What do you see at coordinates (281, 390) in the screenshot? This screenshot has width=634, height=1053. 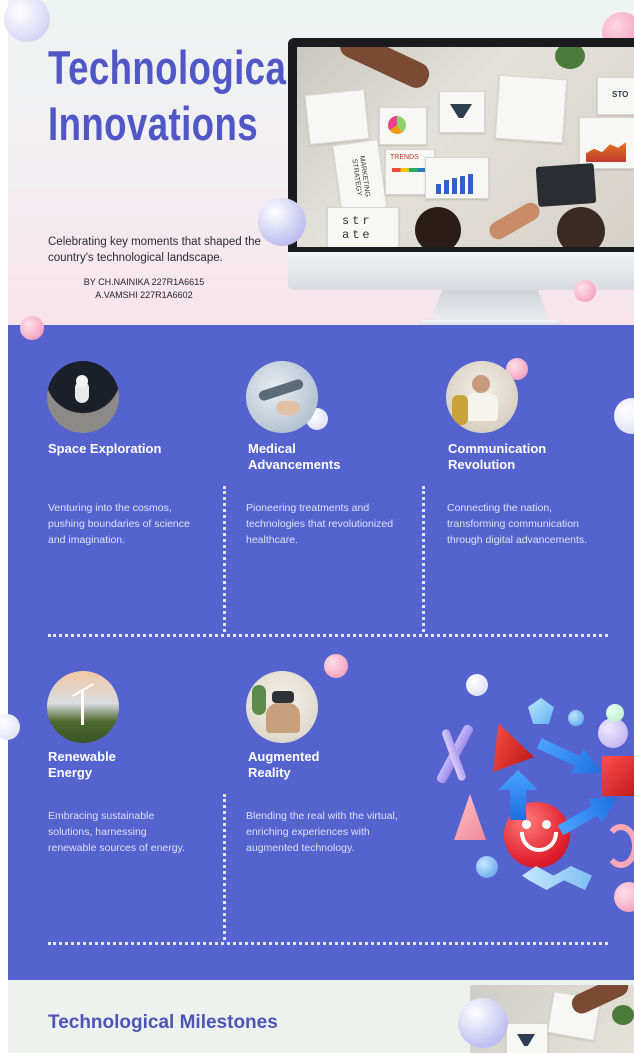 I see `robotic-arm-icon` at bounding box center [281, 390].